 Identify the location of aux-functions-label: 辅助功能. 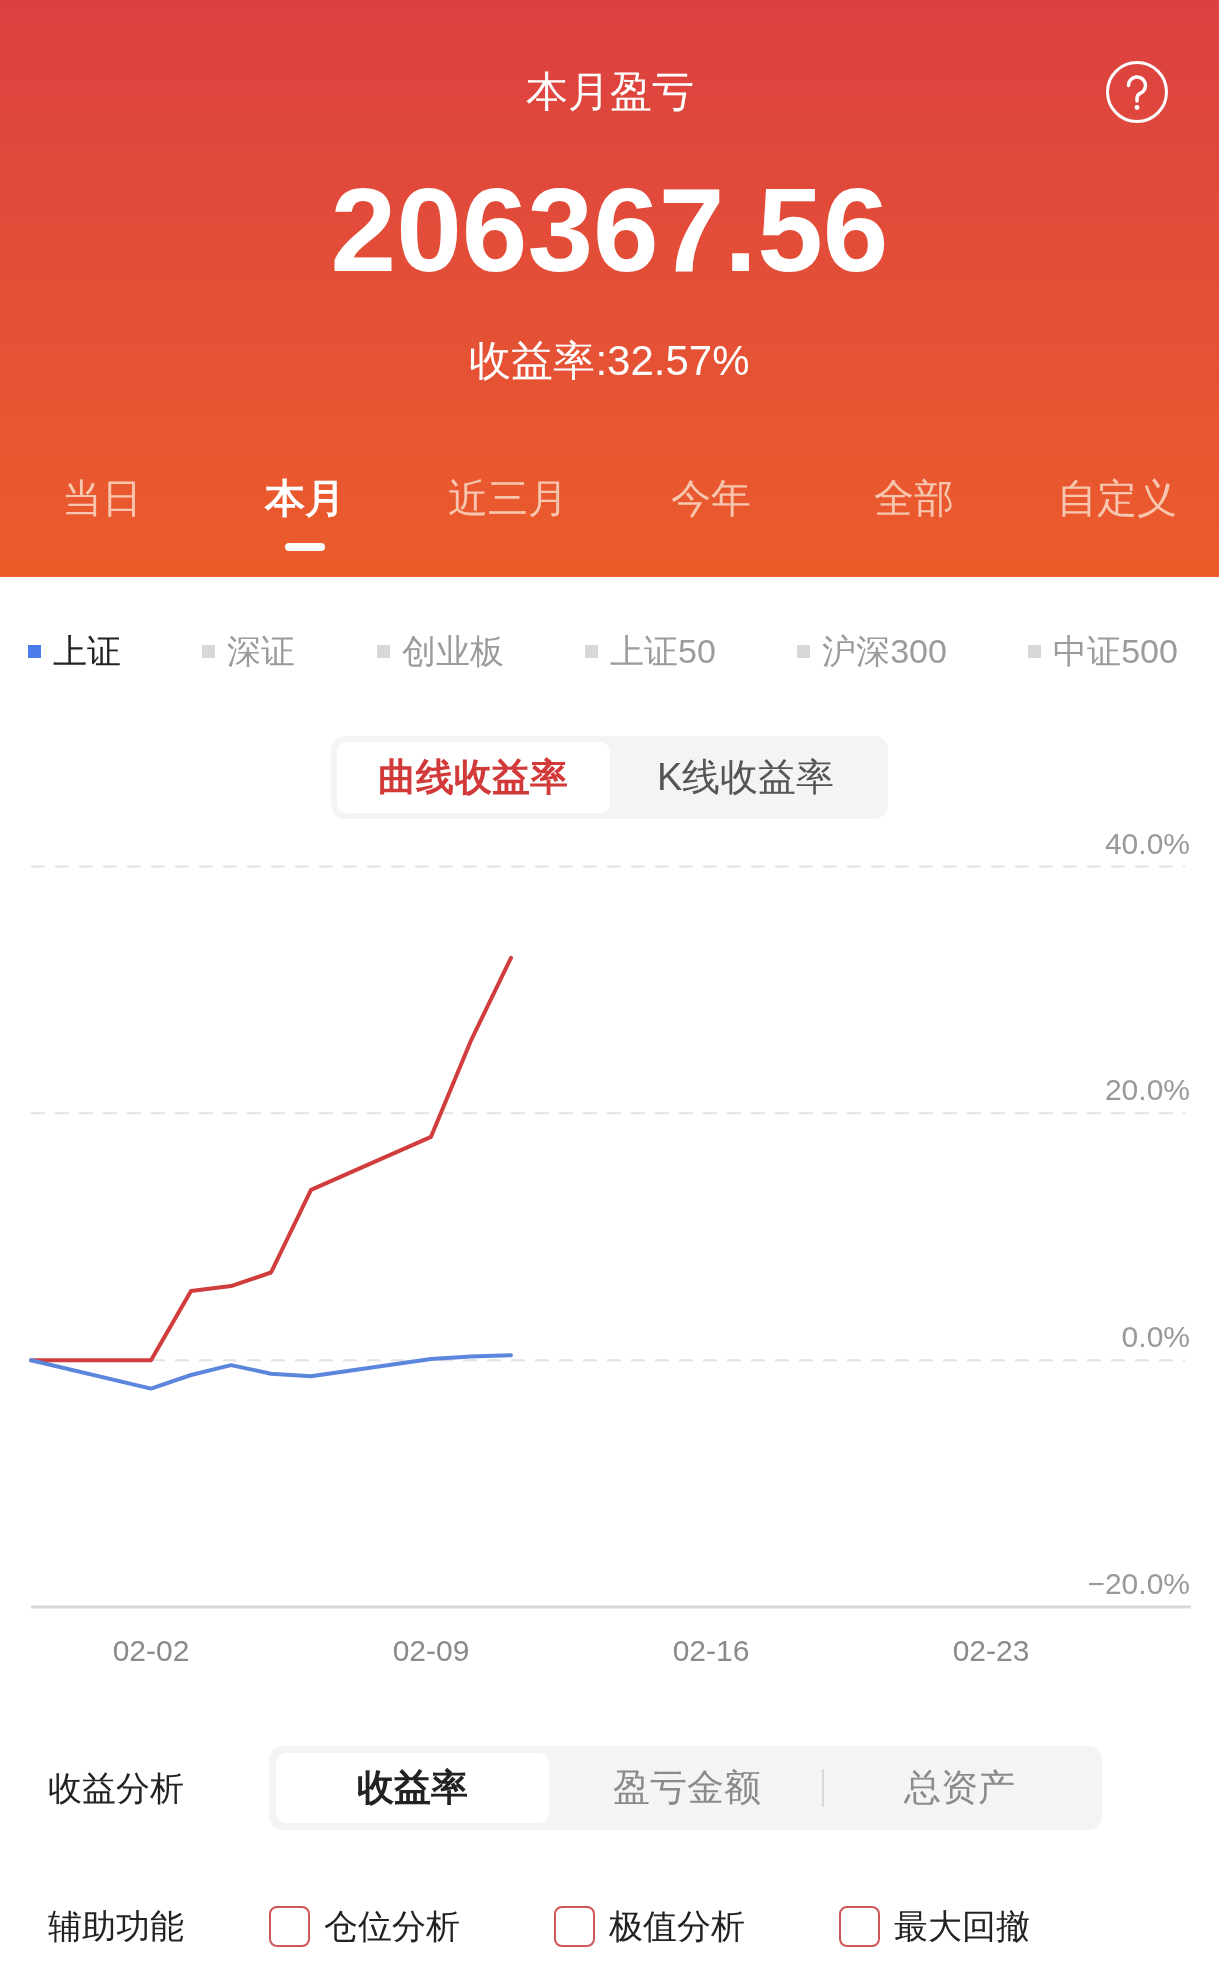
(116, 1926).